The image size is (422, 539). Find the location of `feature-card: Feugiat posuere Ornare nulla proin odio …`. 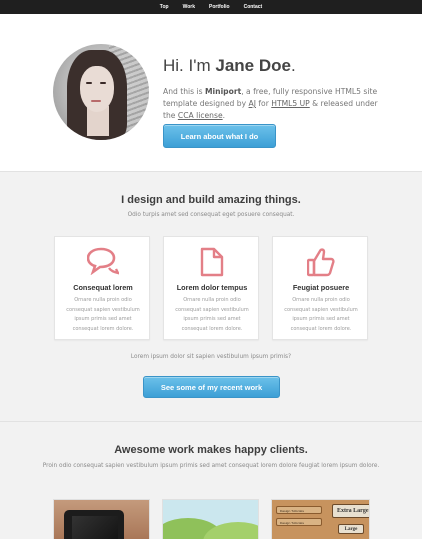

feature-card: Feugiat posuere Ornare nulla proin odio … is located at coordinates (320, 288).